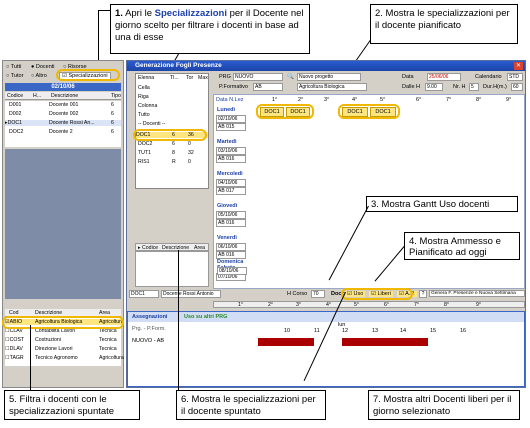 Image resolution: width=530 pixels, height=428 pixels. What do you see at coordinates (14, 76) in the screenshot?
I see `radio-tutor: ○ Tutor` at bounding box center [14, 76].